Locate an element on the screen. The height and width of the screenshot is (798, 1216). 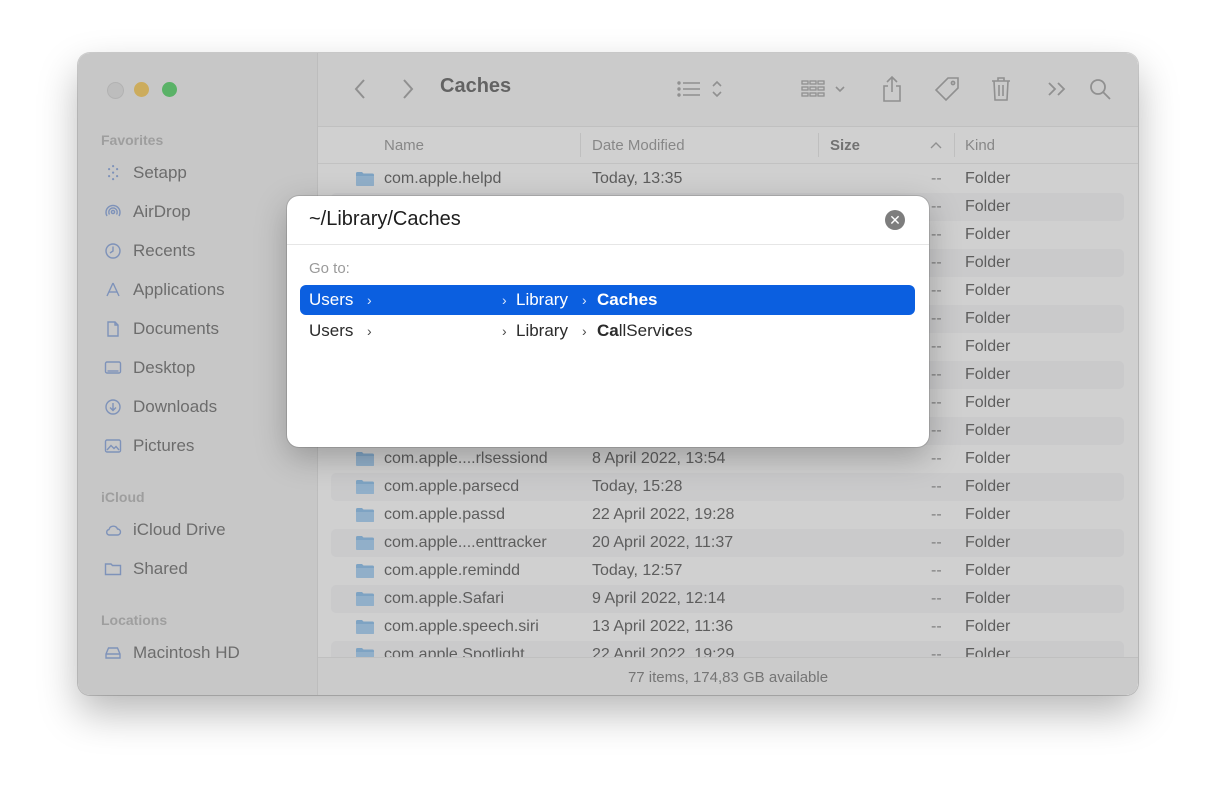
path-segment-current: Caches is located at coordinates (627, 299).